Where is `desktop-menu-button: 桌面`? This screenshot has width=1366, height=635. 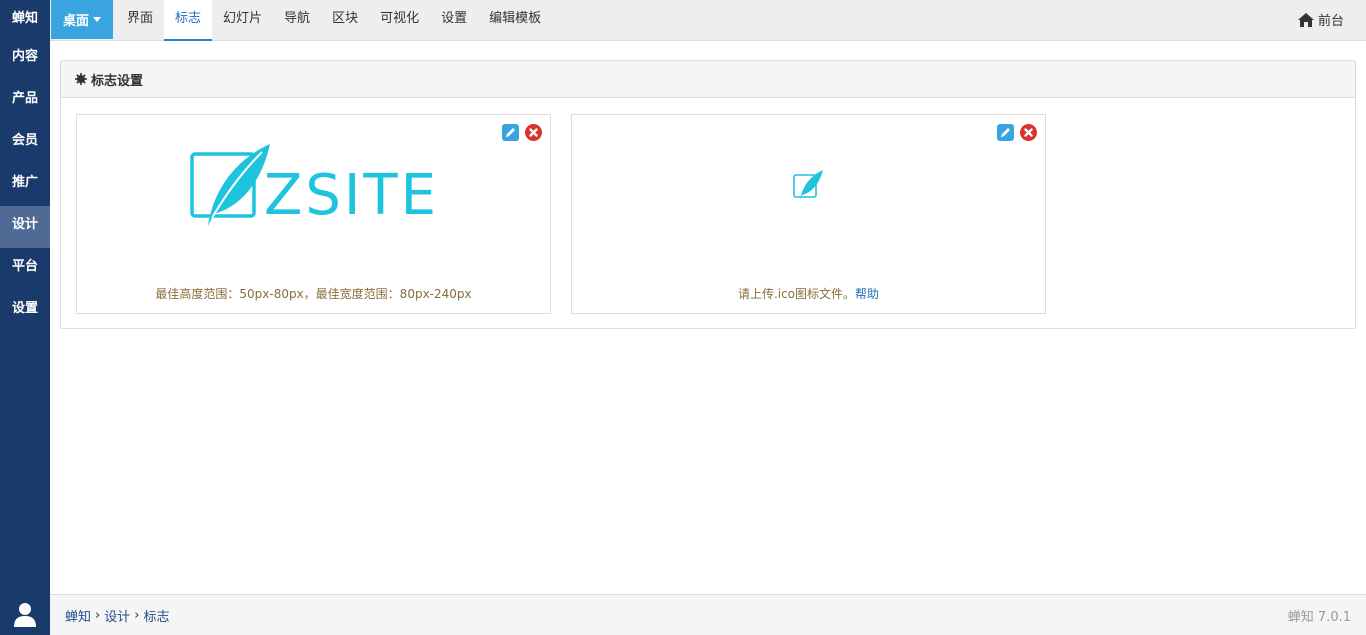
desktop-menu-button: 桌面 is located at coordinates (82, 19).